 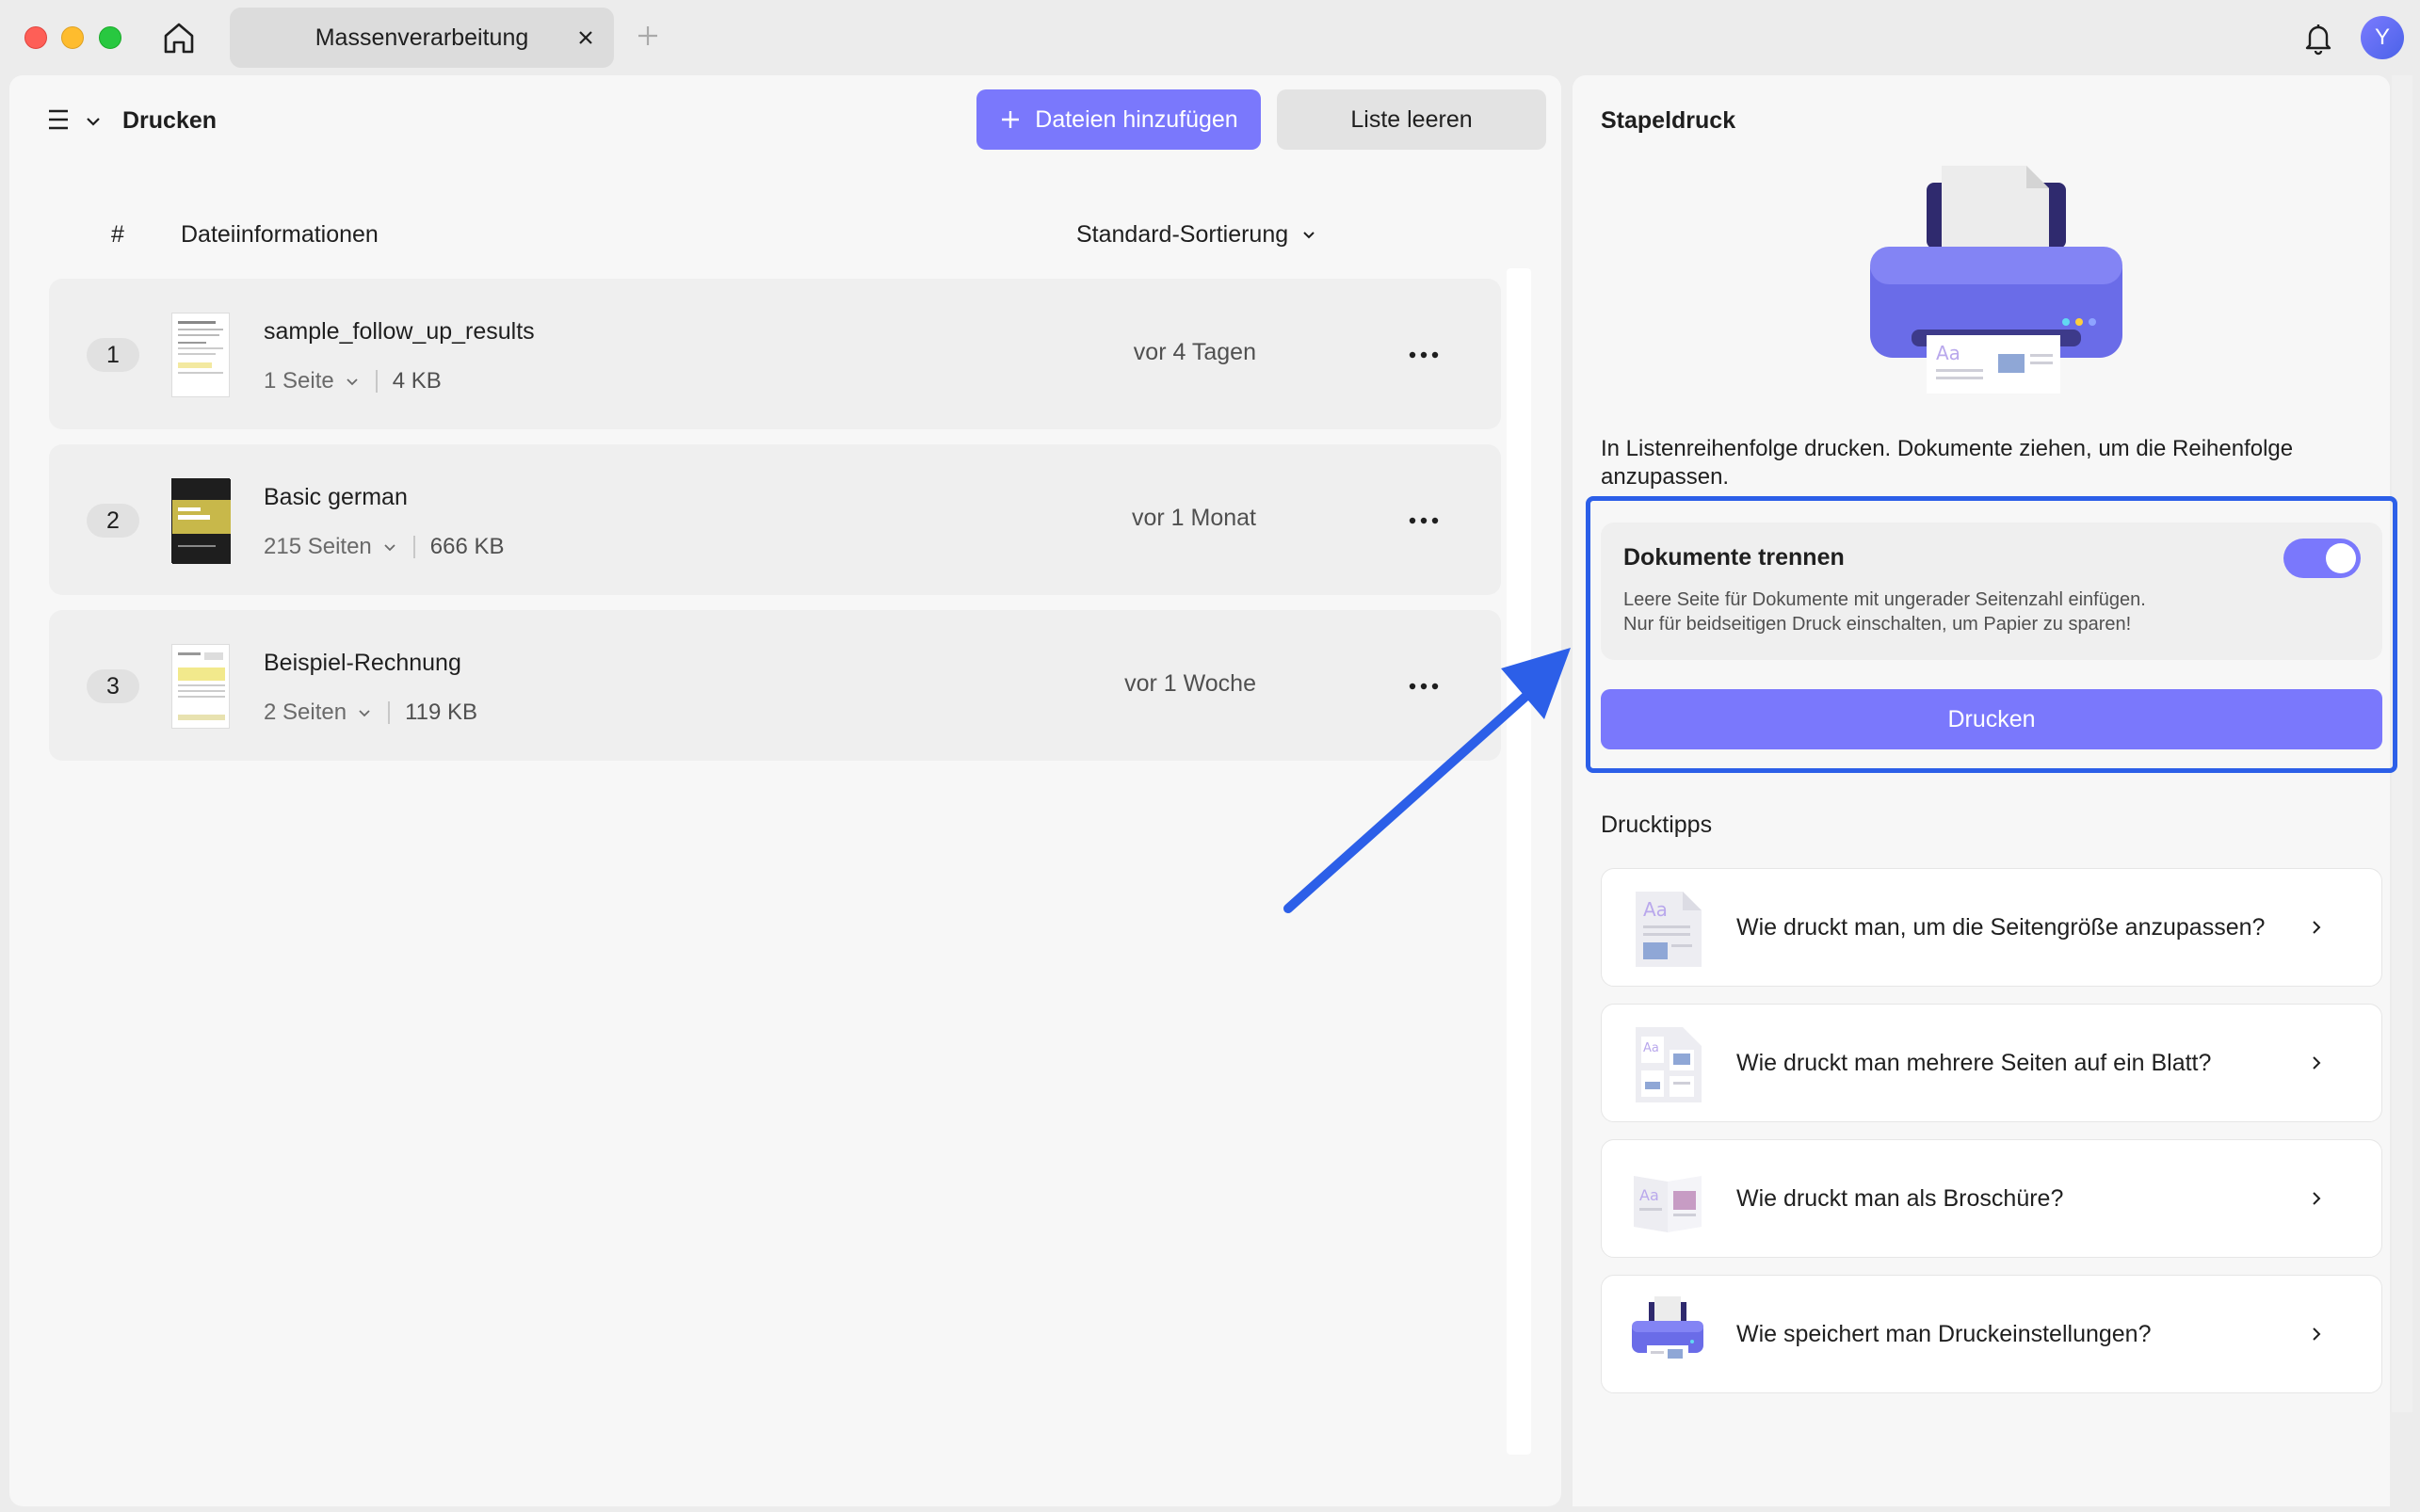 I want to click on file-meta: 1 Seite 4 KB, so click(x=353, y=381).